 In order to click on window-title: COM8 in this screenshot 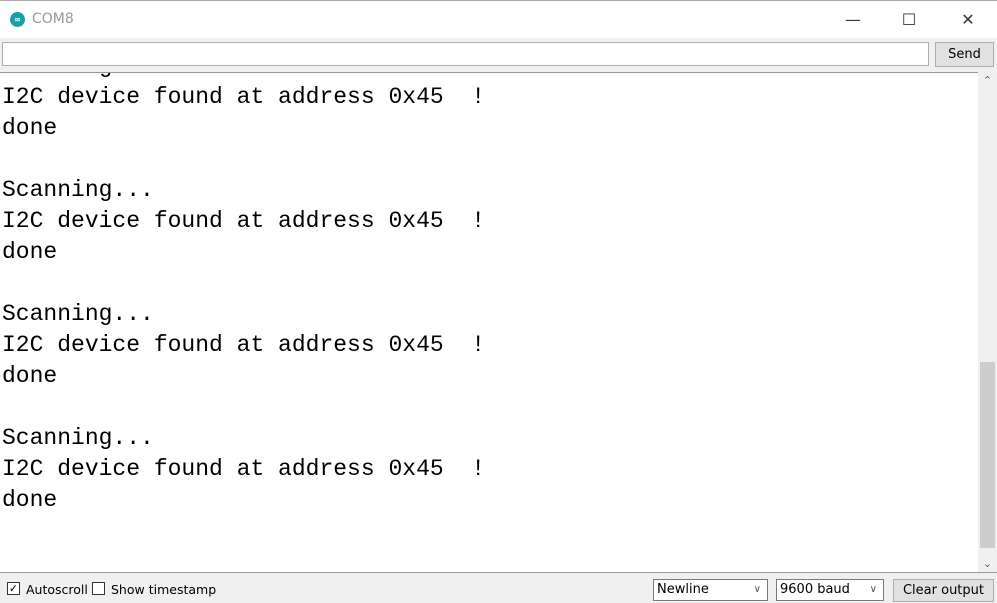, I will do `click(53, 19)`.